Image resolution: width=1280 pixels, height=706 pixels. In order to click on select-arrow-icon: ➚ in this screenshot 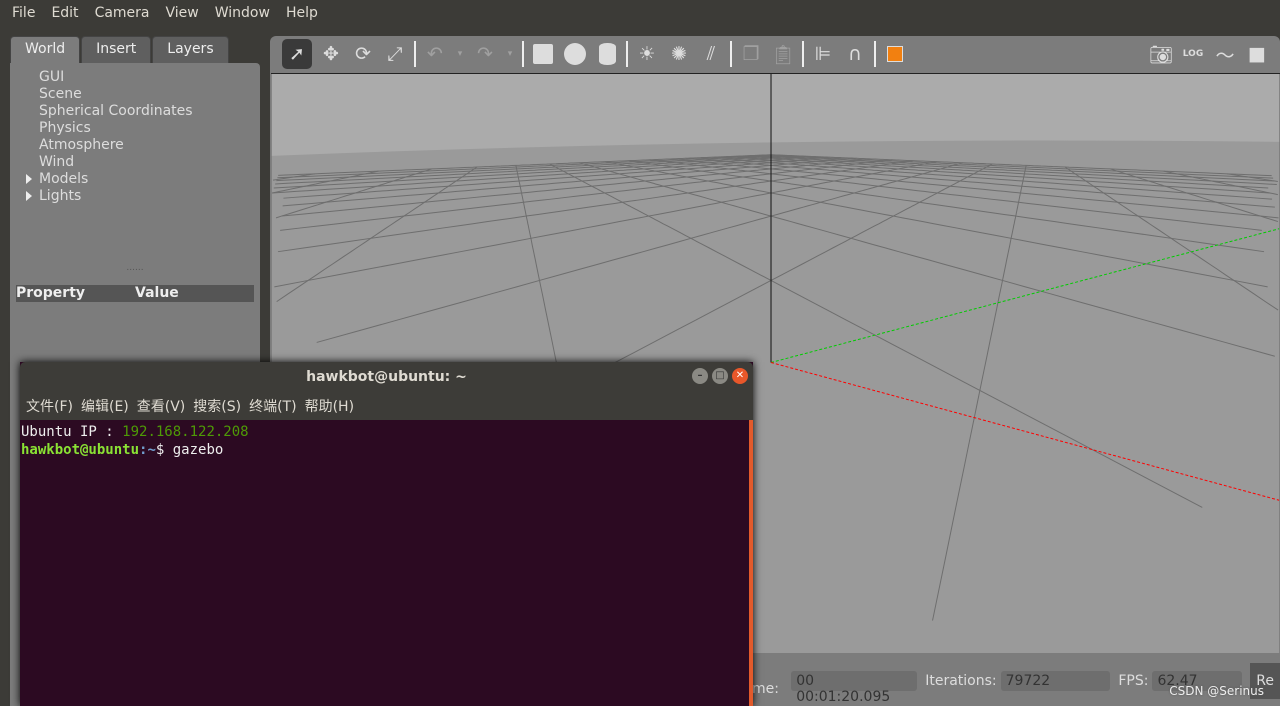, I will do `click(297, 54)`.